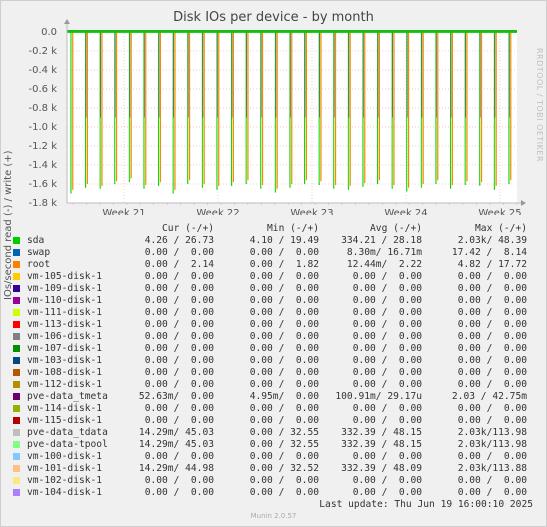 The image size is (547, 527). I want to click on y-tick-label: -1.8 k, so click(43, 203).